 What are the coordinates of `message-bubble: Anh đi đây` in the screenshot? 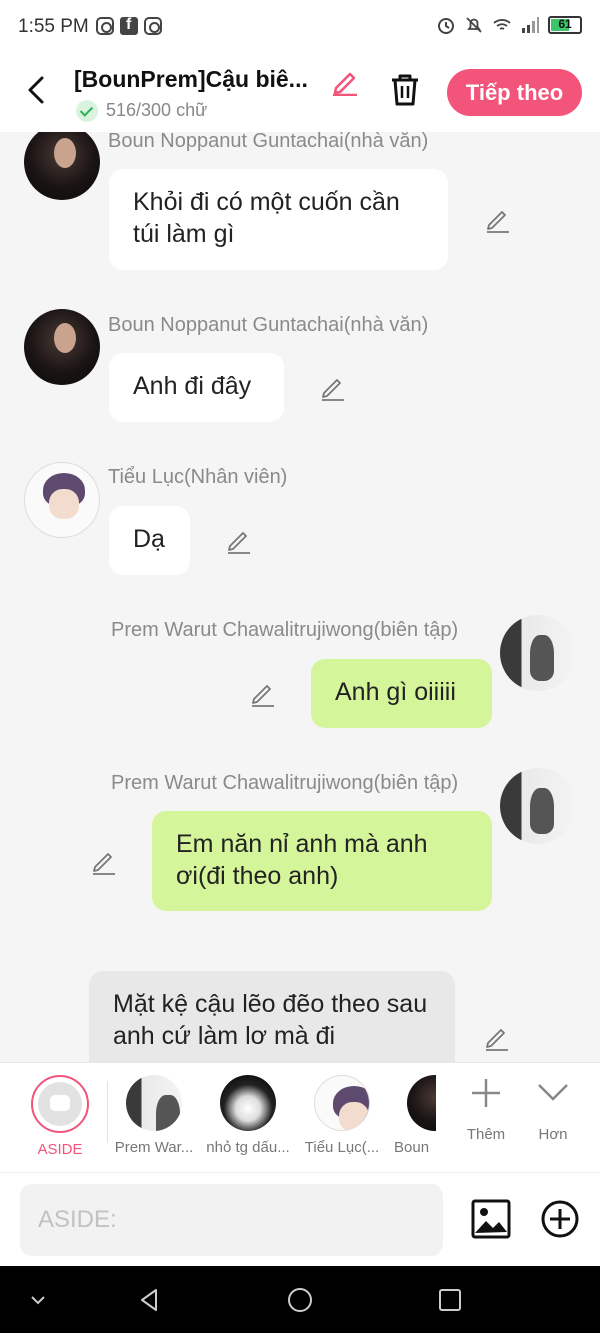 It's located at (196, 387).